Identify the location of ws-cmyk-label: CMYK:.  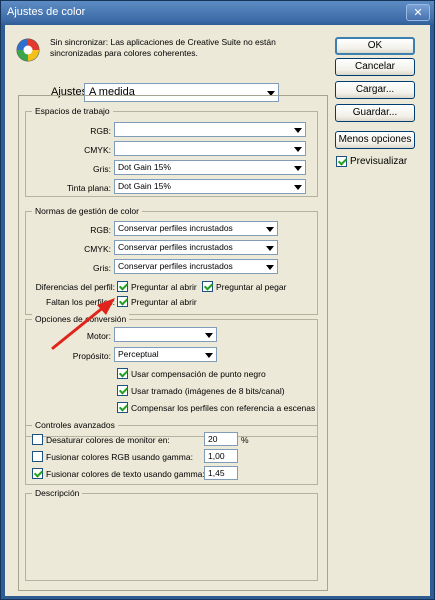
(97, 150).